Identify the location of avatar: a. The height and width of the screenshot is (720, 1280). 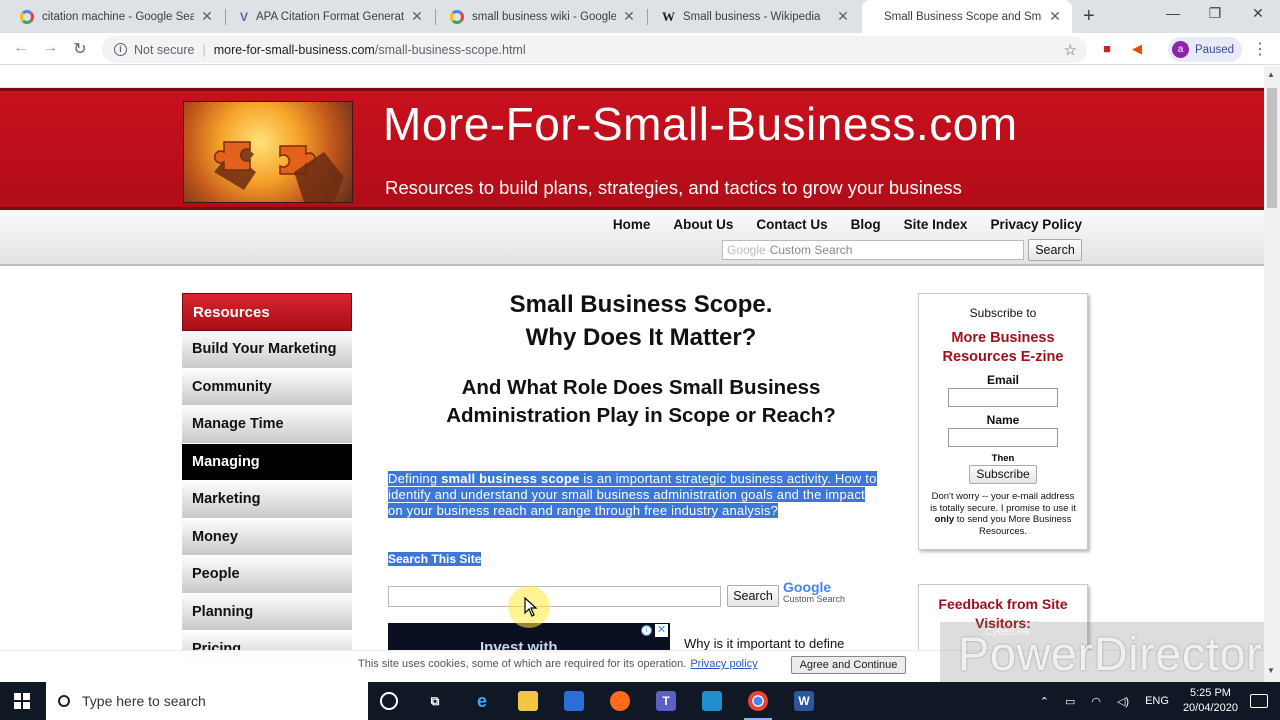
(1180, 49).